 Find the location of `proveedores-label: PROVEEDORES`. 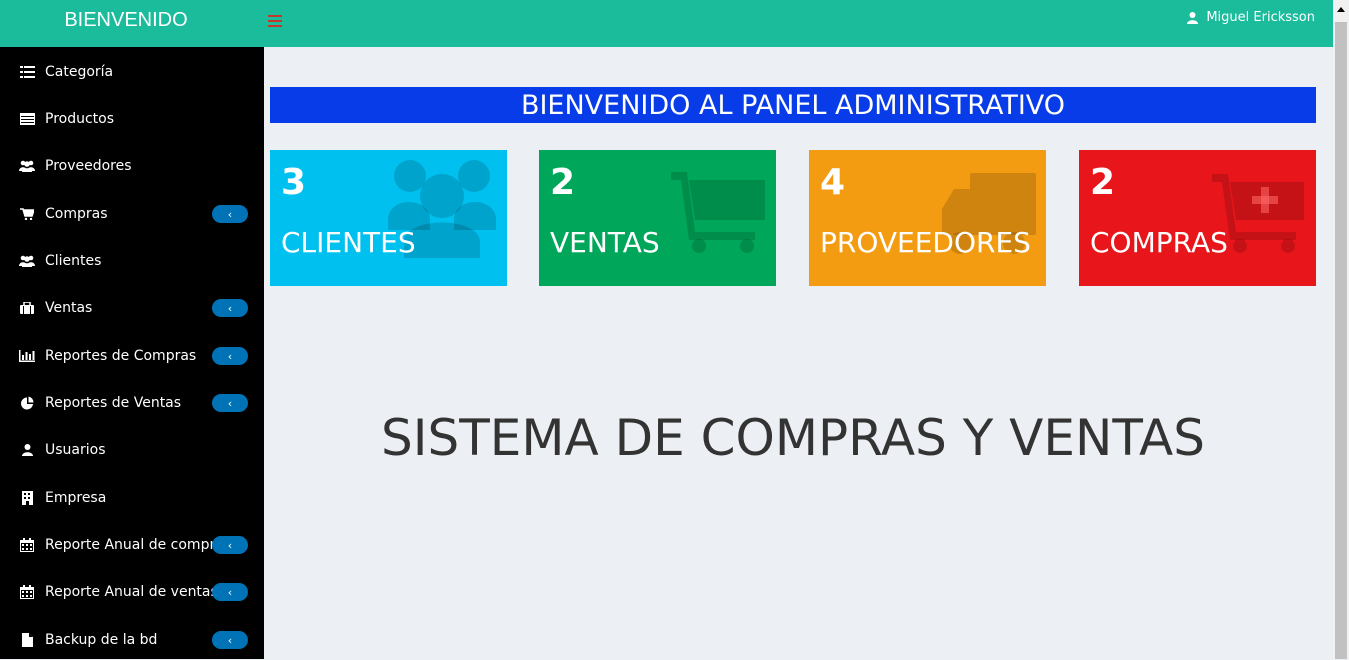

proveedores-label: PROVEEDORES is located at coordinates (925, 242).